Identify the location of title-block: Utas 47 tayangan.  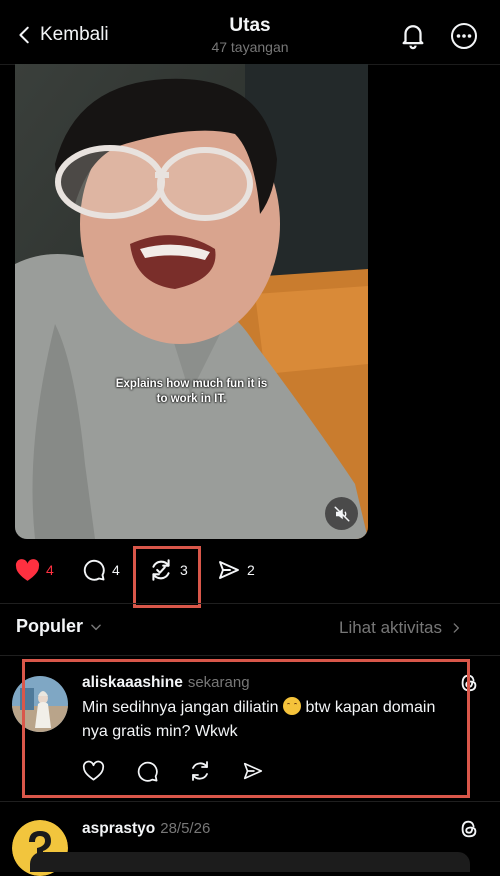
(250, 35).